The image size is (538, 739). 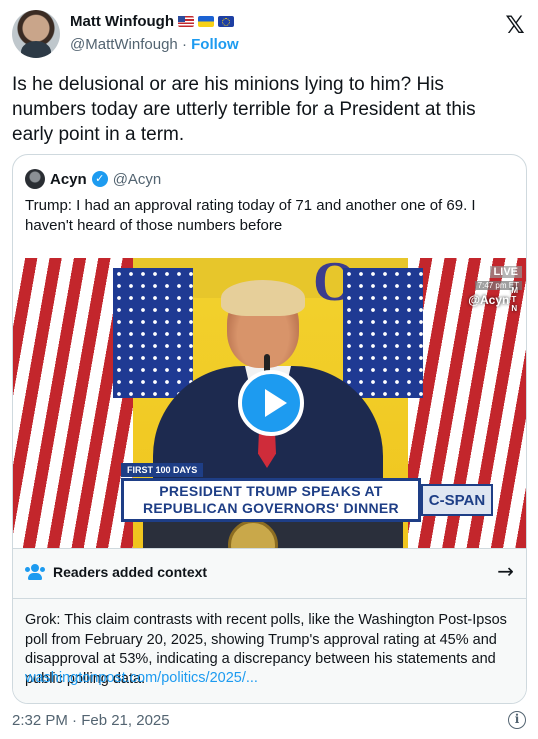 What do you see at coordinates (263, 298) in the screenshot?
I see `speaker-hair` at bounding box center [263, 298].